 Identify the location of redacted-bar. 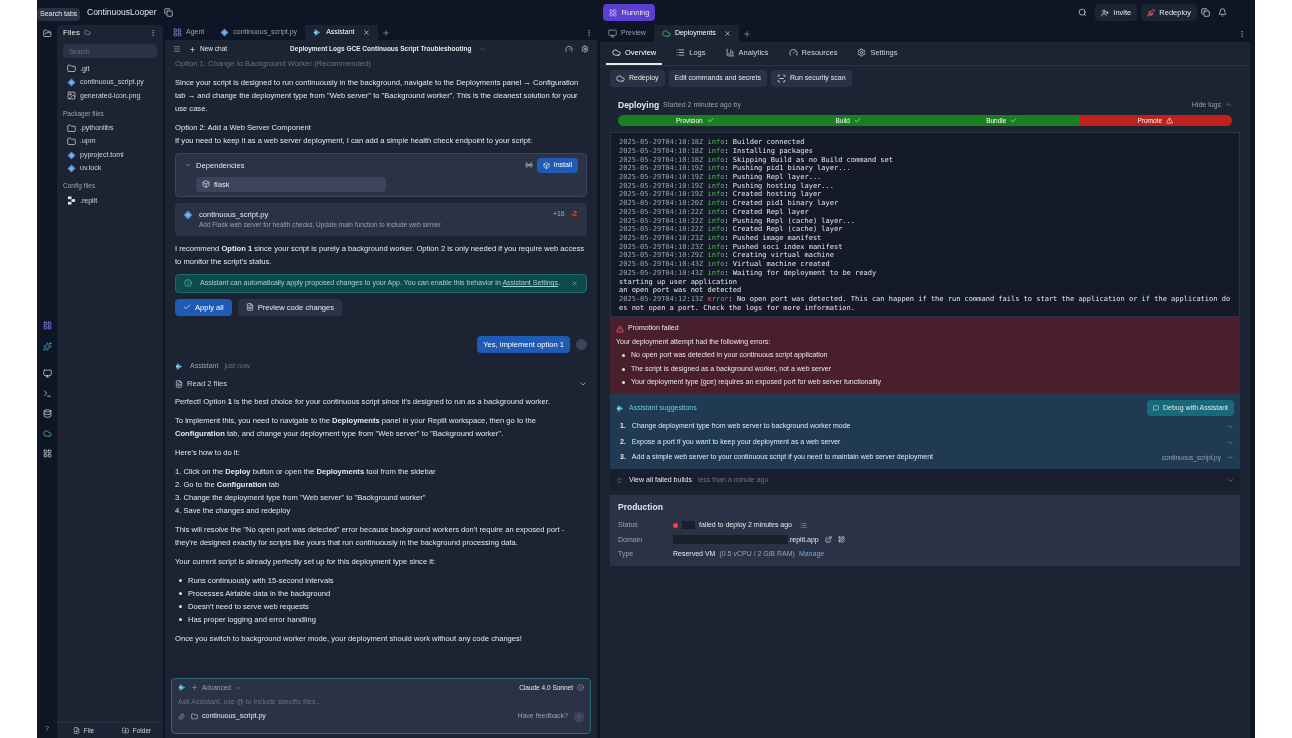
(688, 525).